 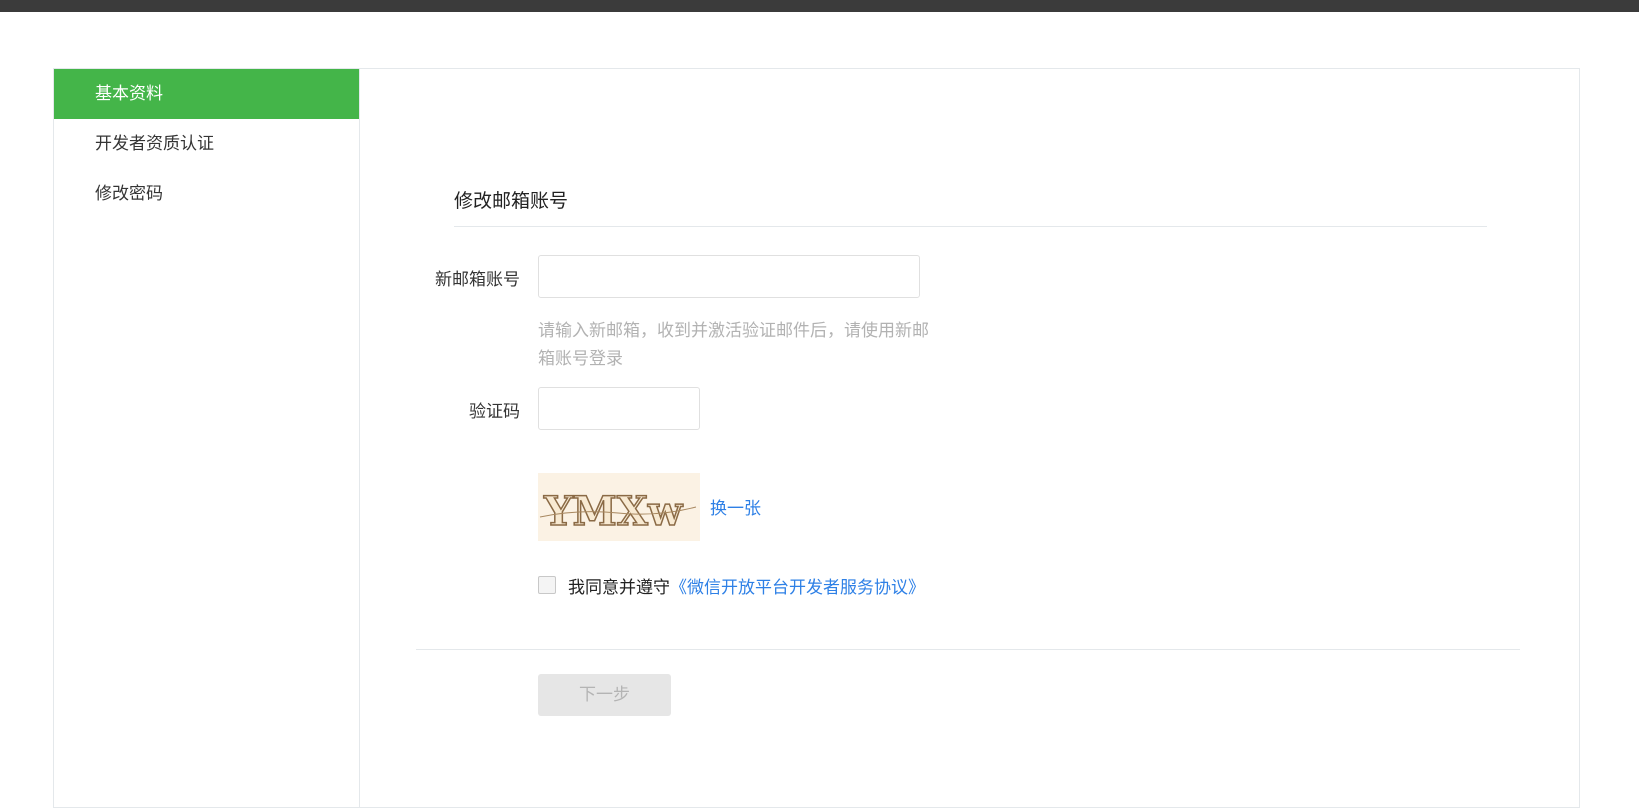 What do you see at coordinates (619, 408) in the screenshot?
I see `captcha-input` at bounding box center [619, 408].